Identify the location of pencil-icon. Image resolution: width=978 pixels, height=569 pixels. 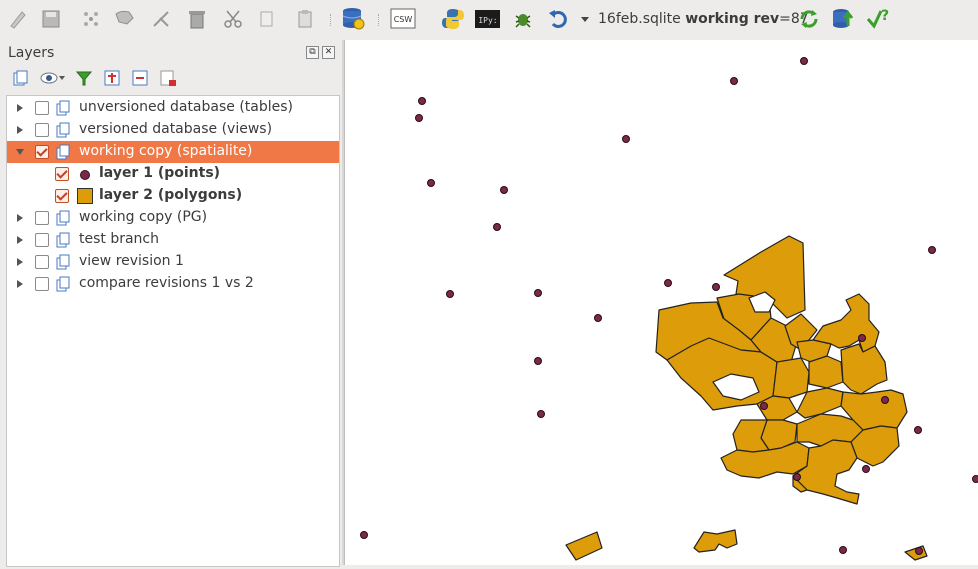
(17, 19).